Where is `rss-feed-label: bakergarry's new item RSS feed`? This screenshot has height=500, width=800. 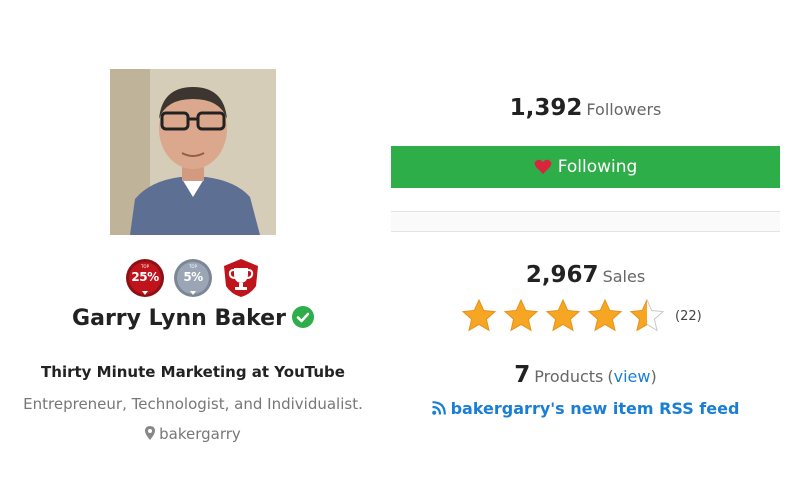 rss-feed-label: bakergarry's new item RSS feed is located at coordinates (595, 408).